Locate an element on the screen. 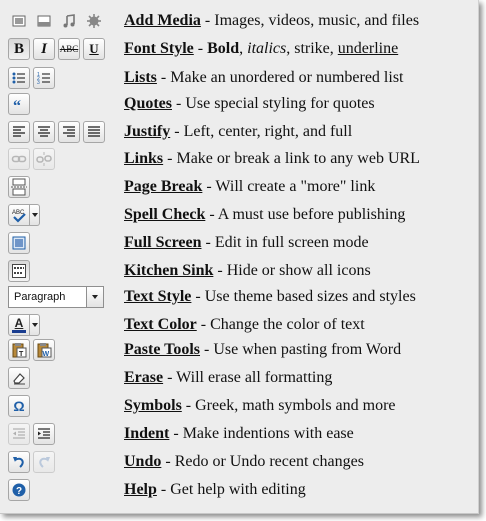 This screenshot has height=521, width=486. align-justify-button is located at coordinates (94, 132).